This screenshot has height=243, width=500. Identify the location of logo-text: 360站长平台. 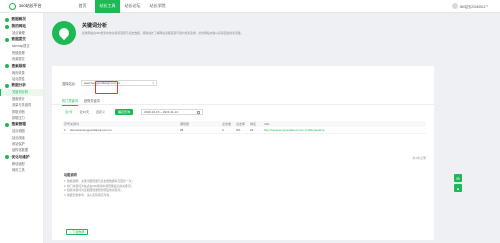
(30, 5).